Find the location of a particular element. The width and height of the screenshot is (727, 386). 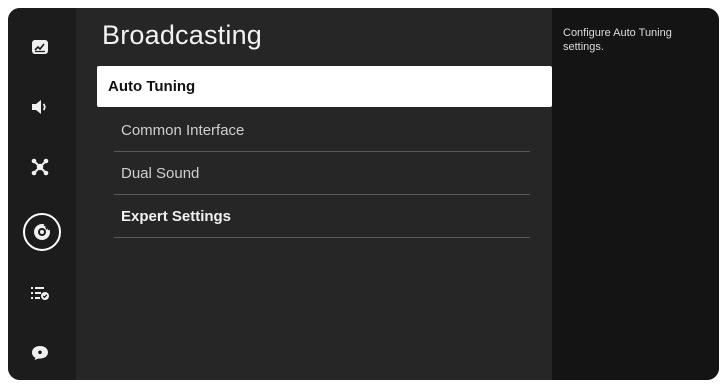

help-description: Configure Auto Tuning settings. is located at coordinates (617, 40).